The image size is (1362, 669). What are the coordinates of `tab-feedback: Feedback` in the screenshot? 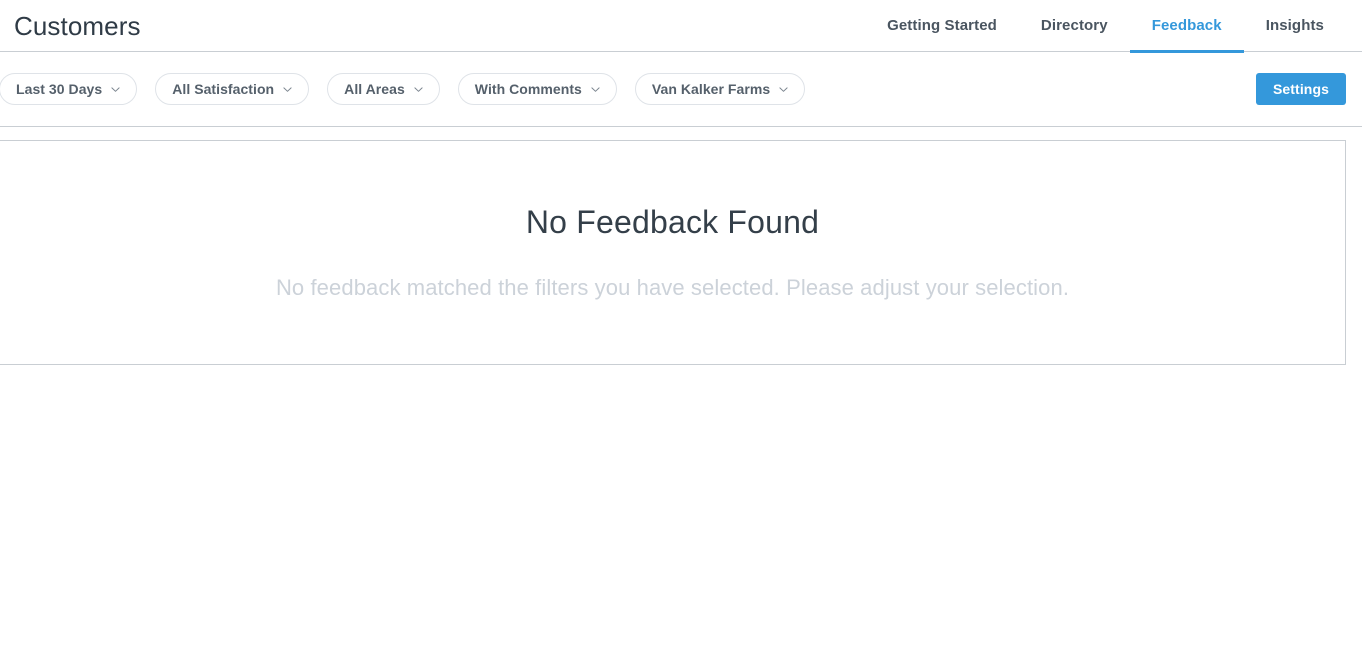 It's located at (1186, 26).